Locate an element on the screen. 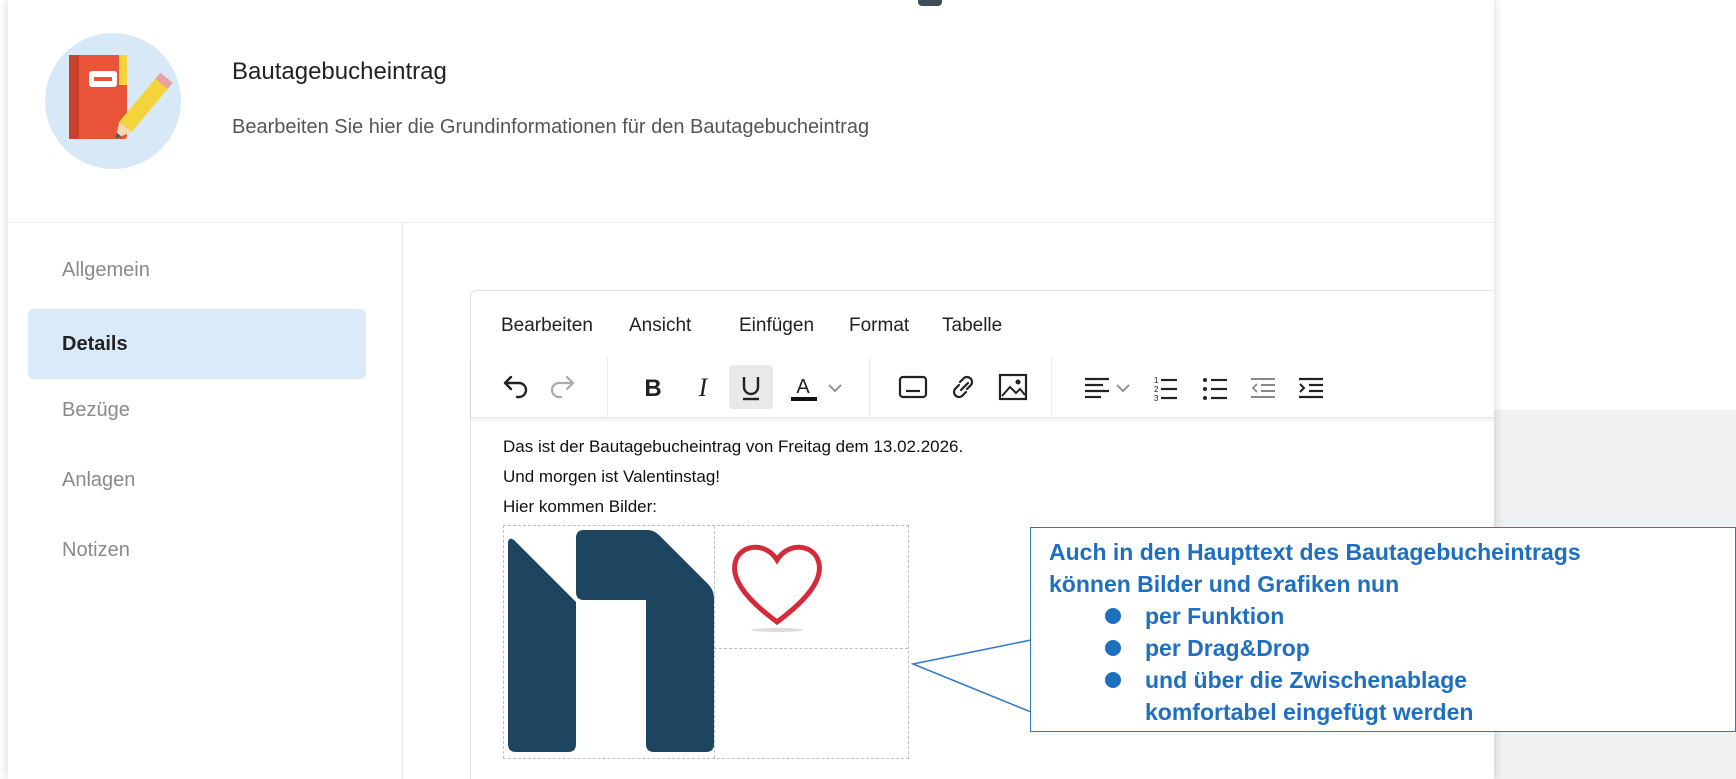 This screenshot has height=779, width=1736. svg-text: B is located at coordinates (652, 388).